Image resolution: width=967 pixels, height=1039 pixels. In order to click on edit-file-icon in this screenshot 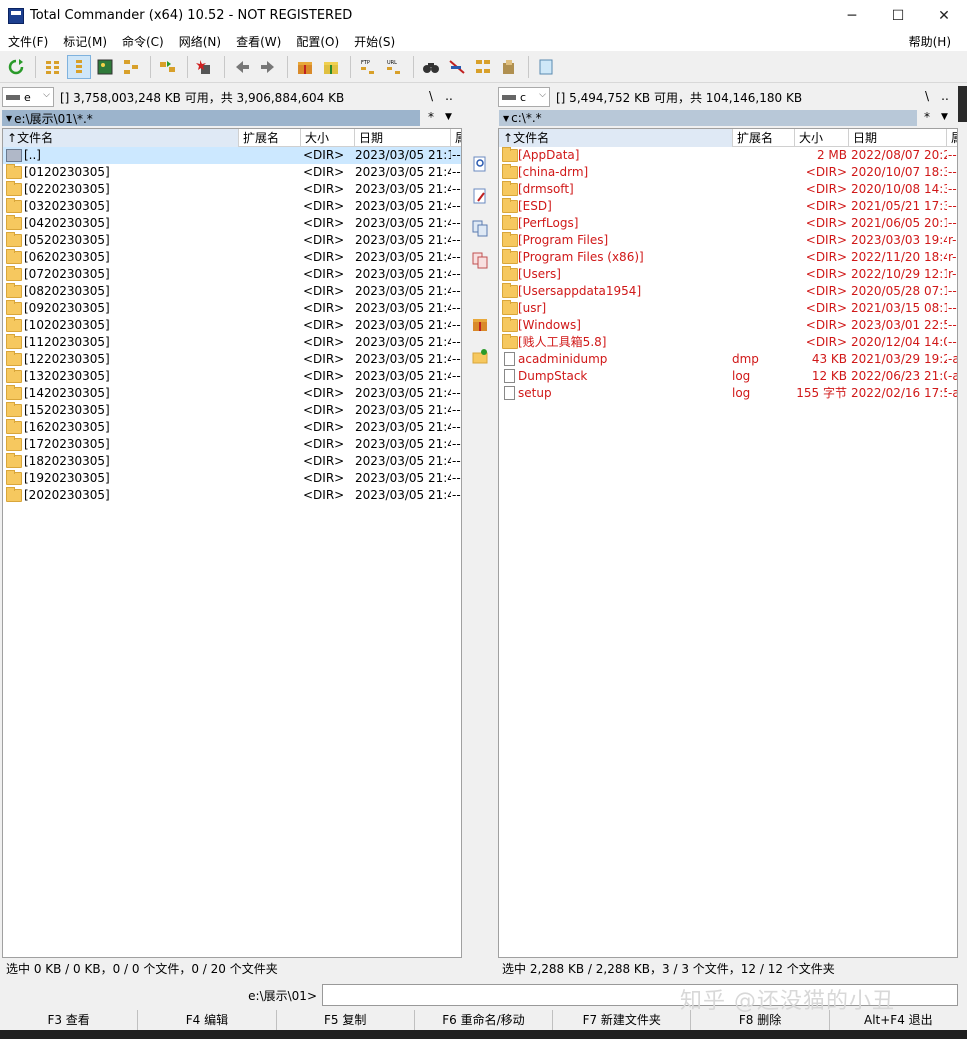, I will do `click(480, 196)`.